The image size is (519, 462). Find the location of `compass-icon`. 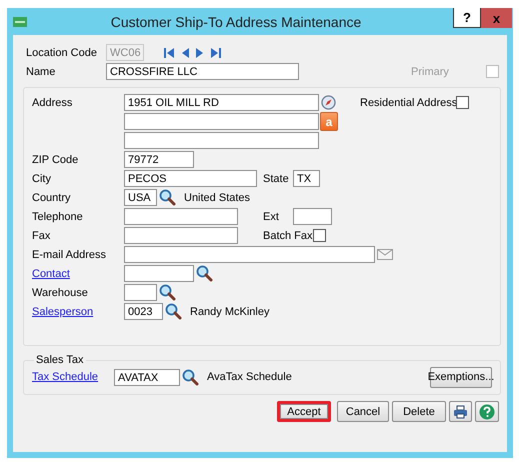

compass-icon is located at coordinates (328, 102).